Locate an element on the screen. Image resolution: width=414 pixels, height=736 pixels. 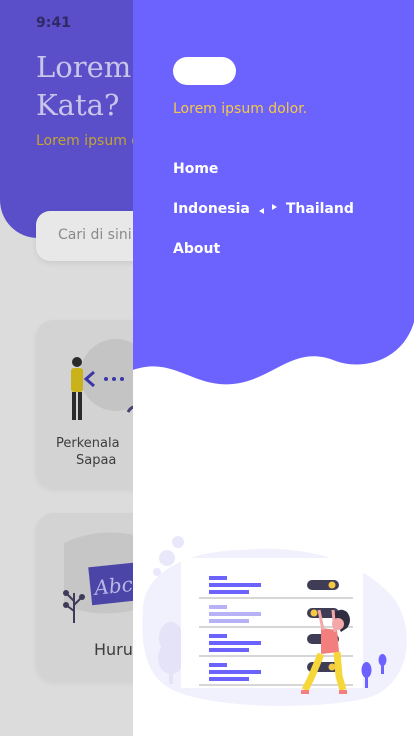
card-greetings-label-line1: Perkenala is located at coordinates (88, 443).